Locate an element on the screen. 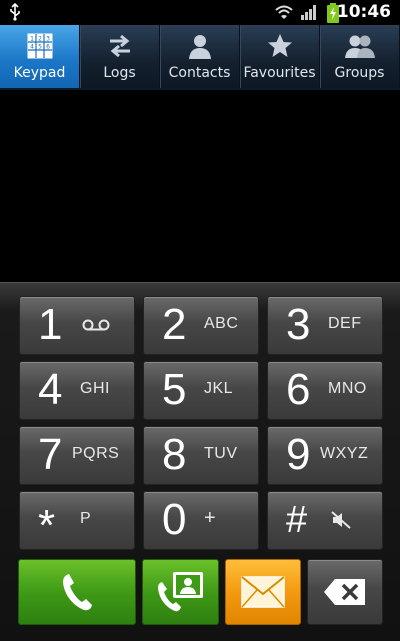 The image size is (400, 641). key-letters: TUV is located at coordinates (221, 453).